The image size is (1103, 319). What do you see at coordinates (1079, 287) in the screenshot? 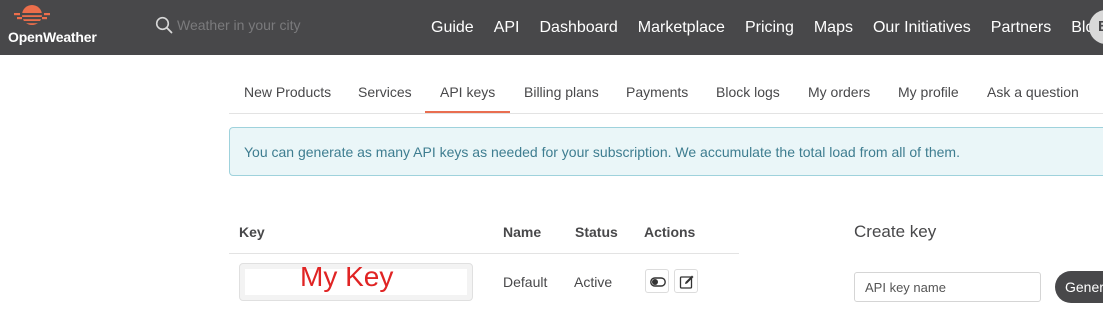
I see `generate-key-button: Generate` at bounding box center [1079, 287].